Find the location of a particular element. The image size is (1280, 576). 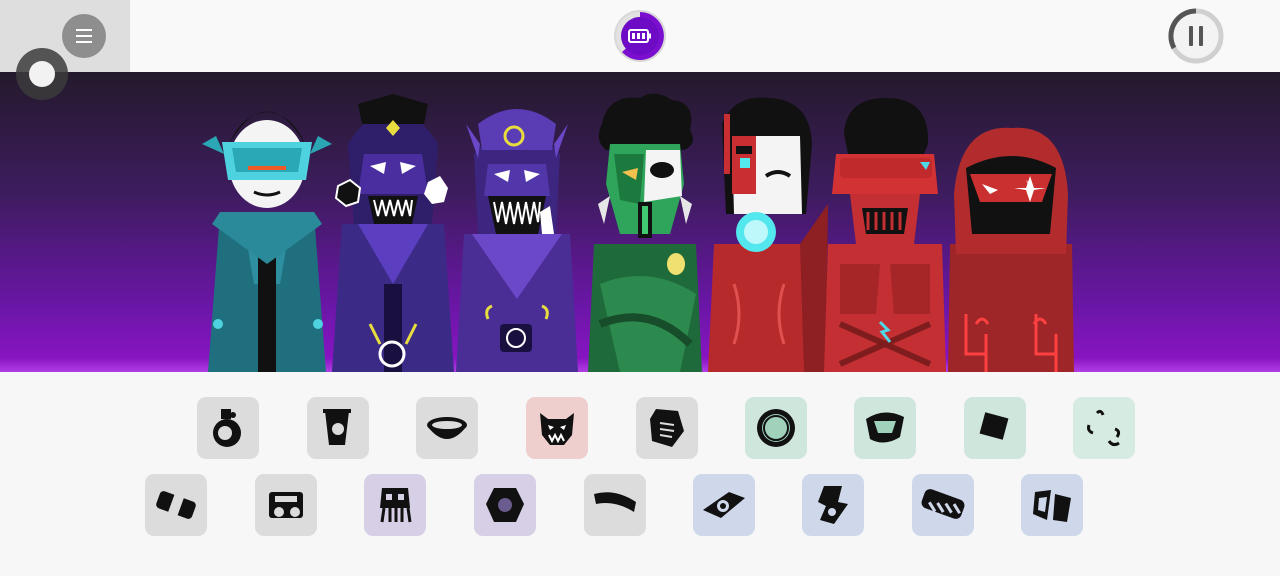

blue-eye-icon is located at coordinates (724, 505).